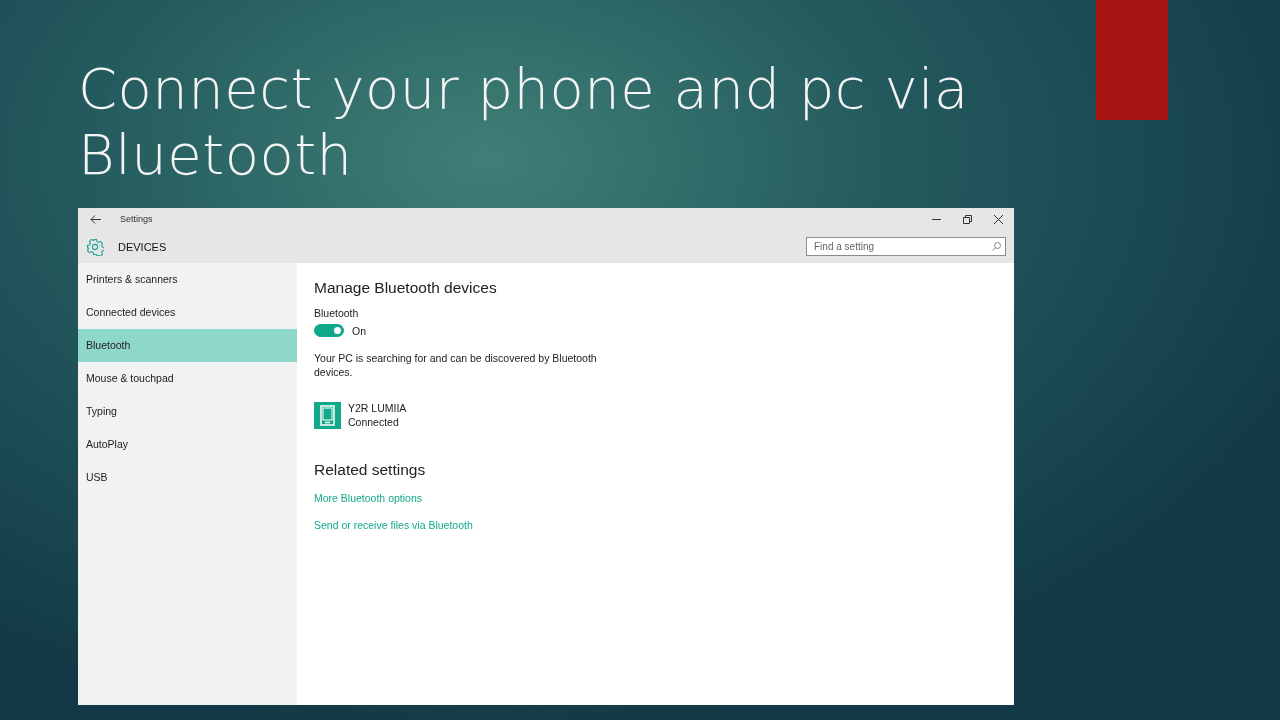 The width and height of the screenshot is (1280, 720). I want to click on toggle-state: On, so click(359, 330).